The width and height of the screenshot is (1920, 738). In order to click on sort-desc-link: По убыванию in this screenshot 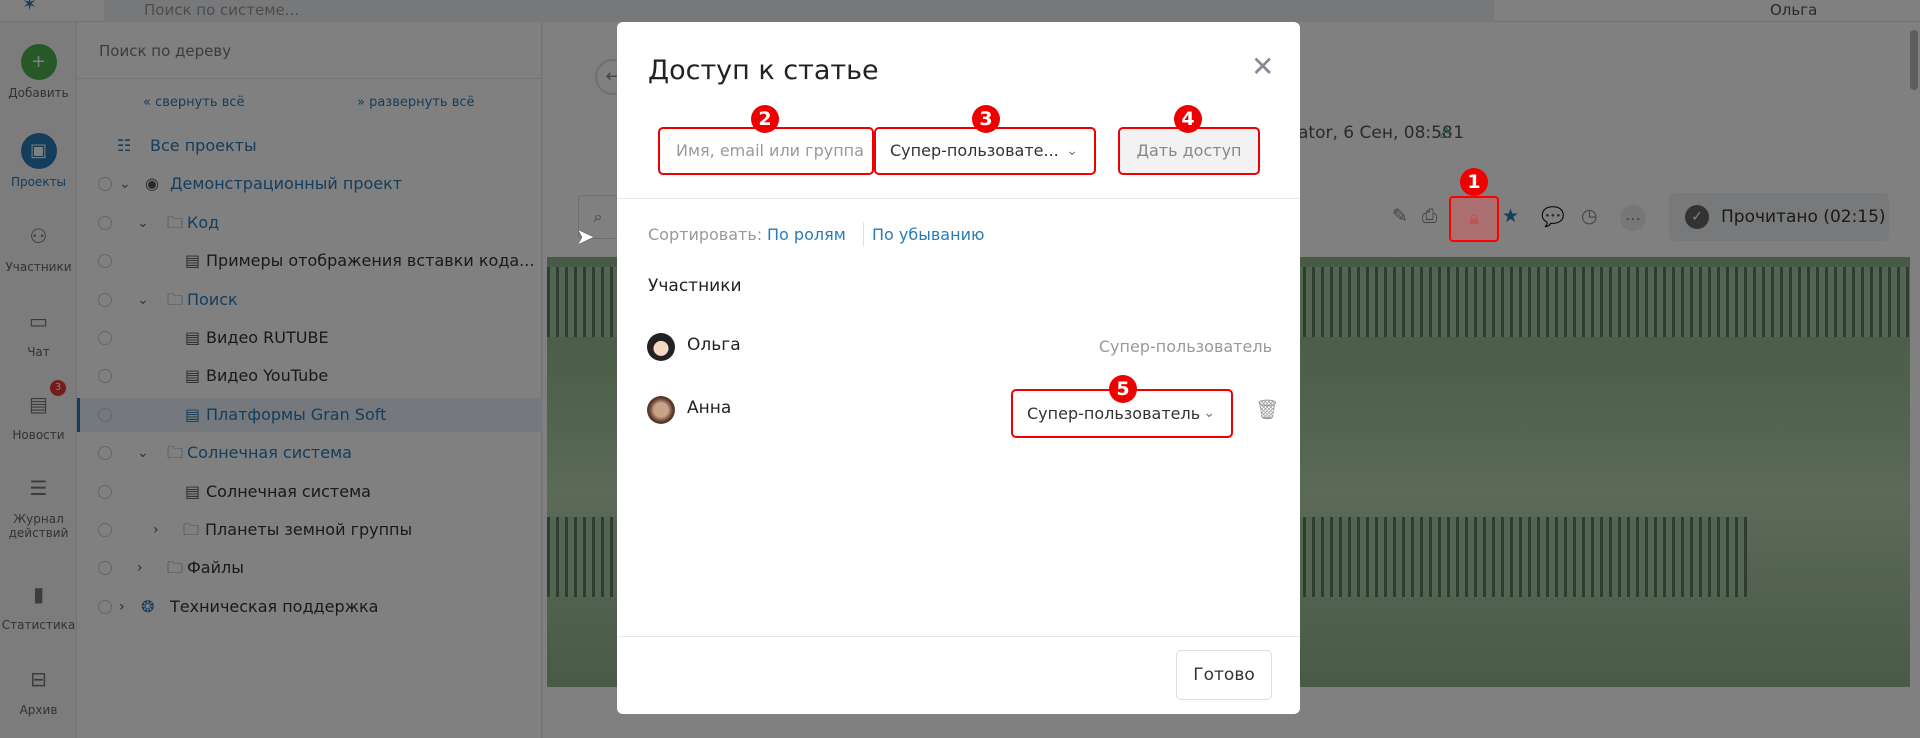, I will do `click(928, 234)`.